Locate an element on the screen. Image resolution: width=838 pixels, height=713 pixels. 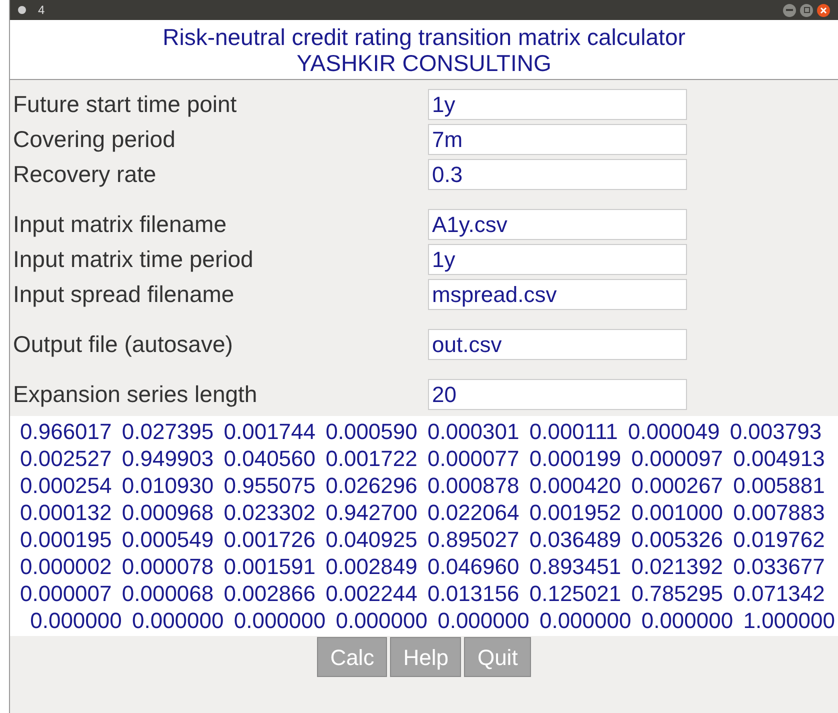
window-title: 4 is located at coordinates (41, 10).